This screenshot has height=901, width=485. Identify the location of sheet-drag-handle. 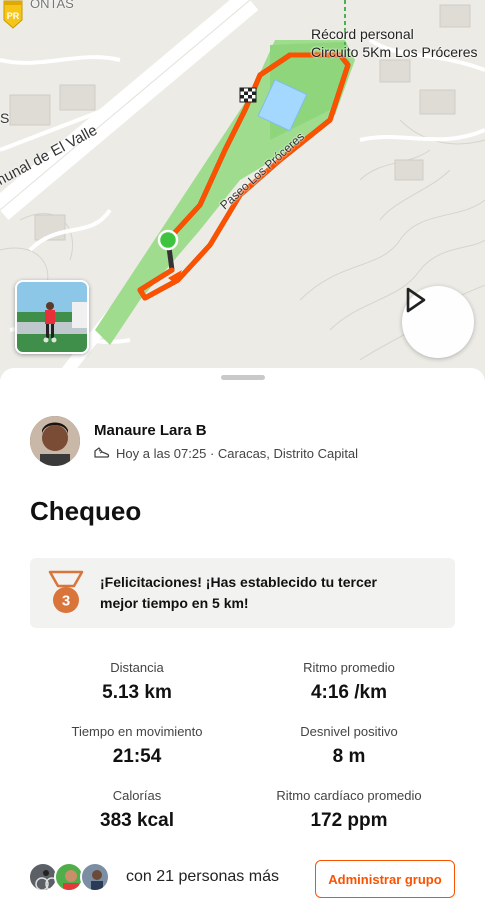
(243, 377).